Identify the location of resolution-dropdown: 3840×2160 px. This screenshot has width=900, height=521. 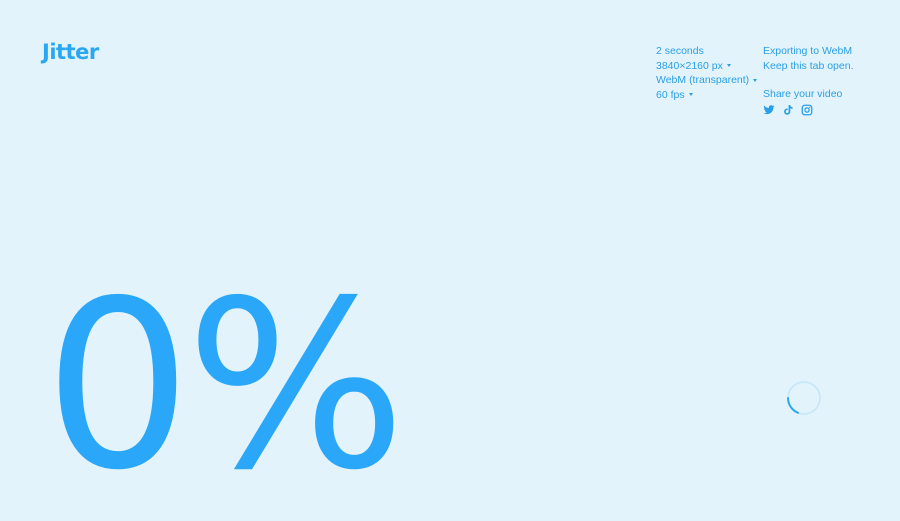
(706, 66).